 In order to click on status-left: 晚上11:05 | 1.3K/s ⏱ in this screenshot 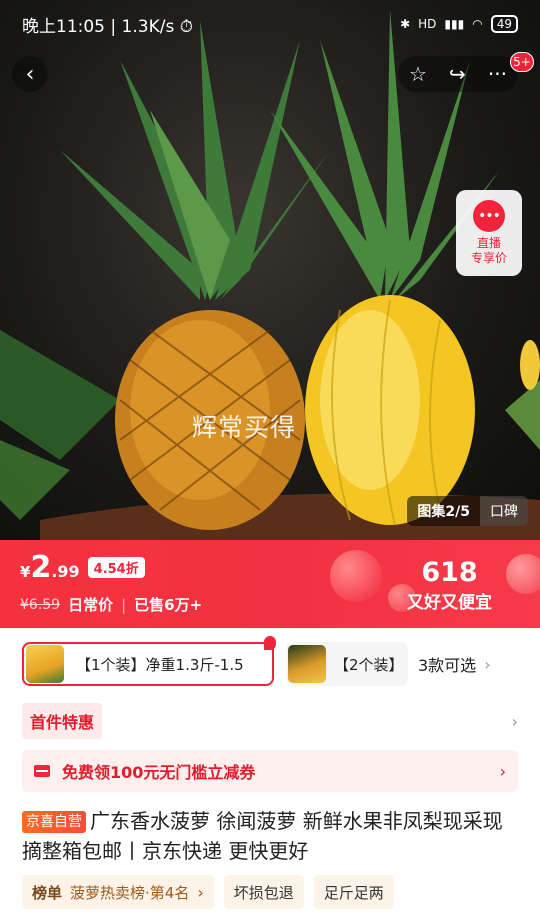, I will do `click(107, 24)`.